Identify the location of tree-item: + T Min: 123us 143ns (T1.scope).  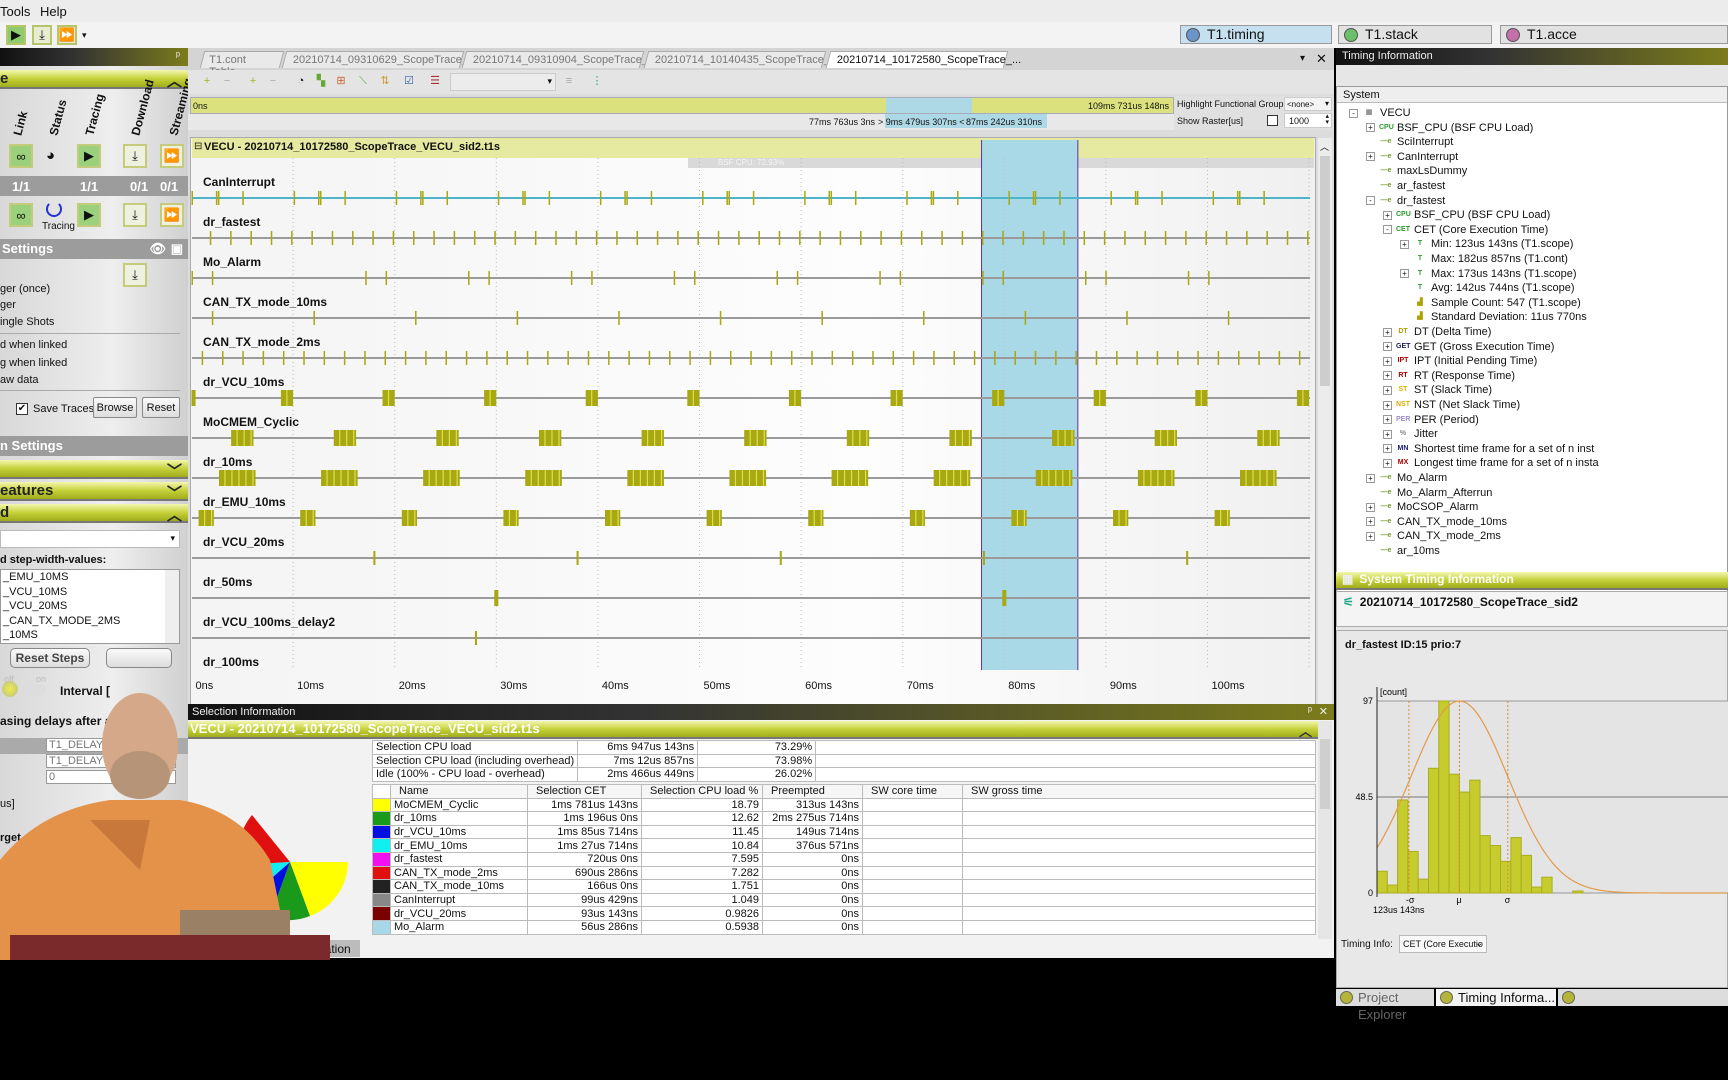
(1486, 244).